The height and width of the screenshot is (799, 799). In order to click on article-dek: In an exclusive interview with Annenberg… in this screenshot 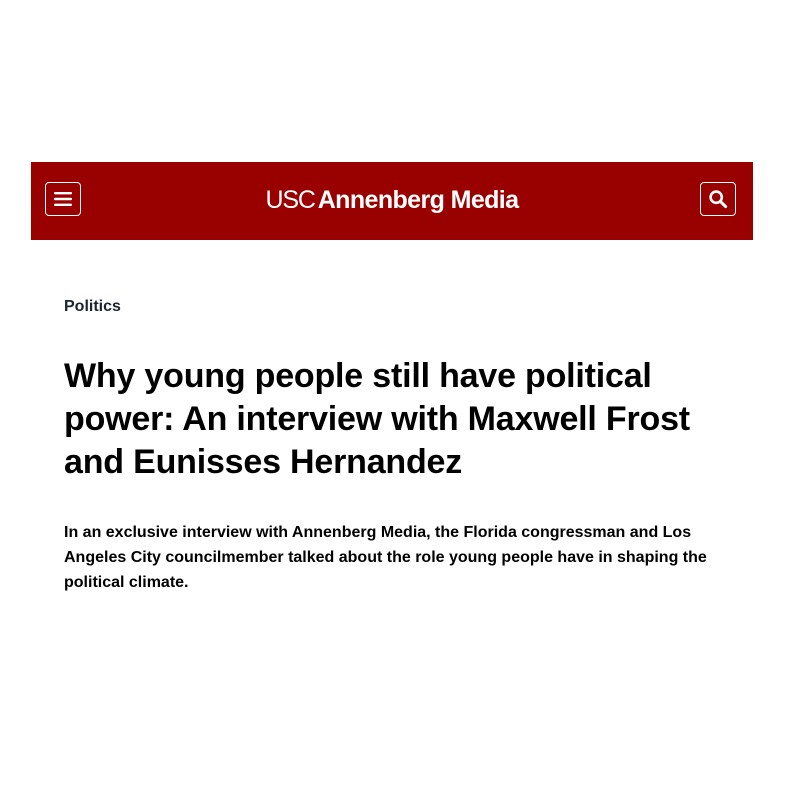, I will do `click(385, 557)`.